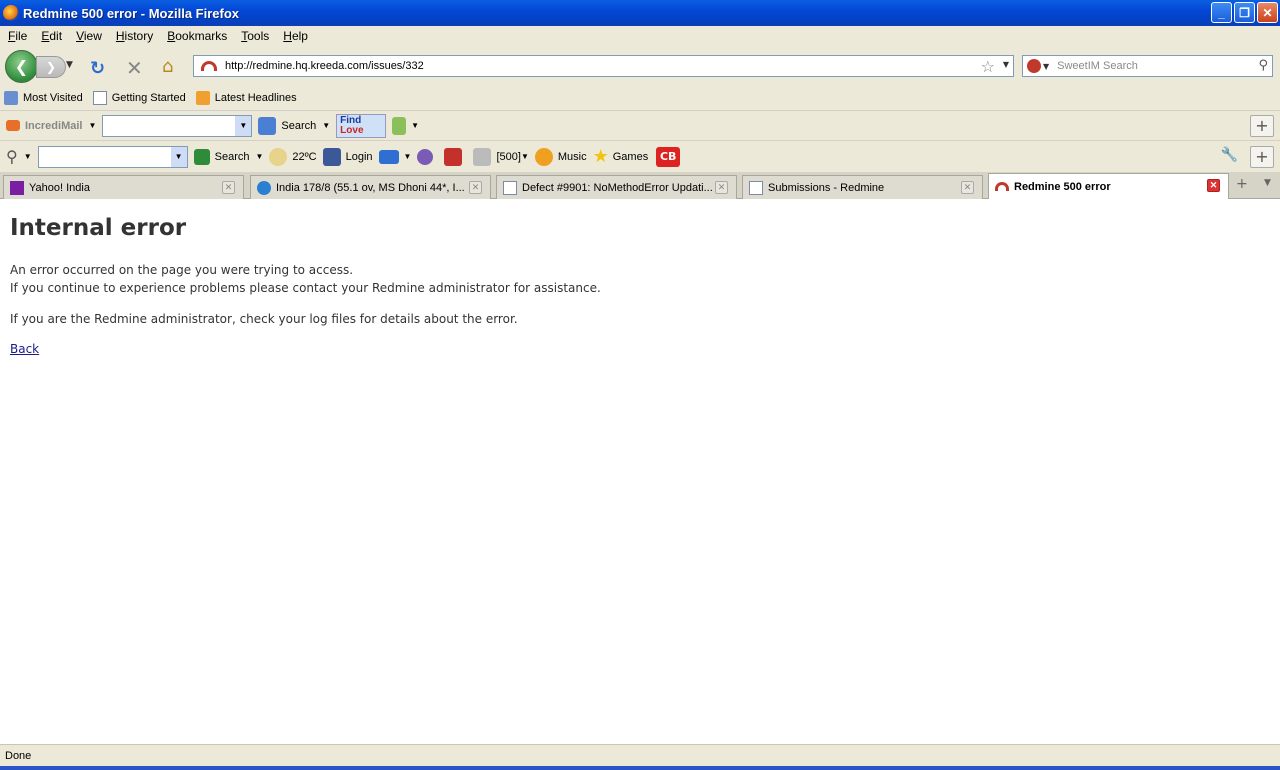 This screenshot has width=1280, height=770. I want to click on toolbar2-search-menu: ⚲ ▼, so click(19, 157).